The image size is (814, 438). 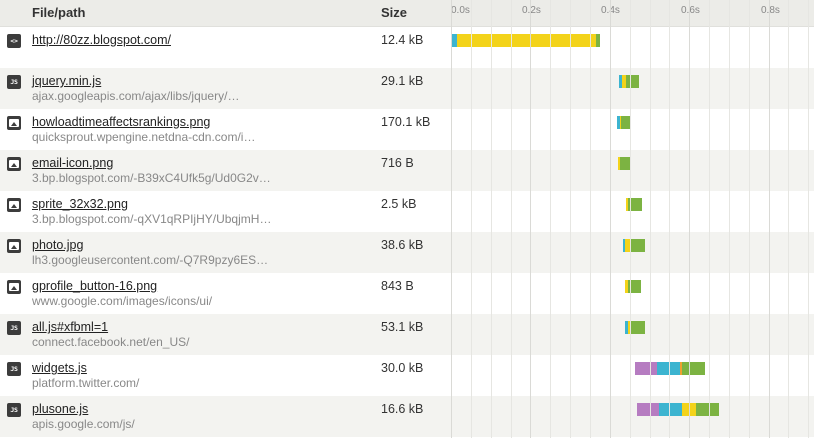 I want to click on file-name-link: plusone.js, so click(x=60, y=409).